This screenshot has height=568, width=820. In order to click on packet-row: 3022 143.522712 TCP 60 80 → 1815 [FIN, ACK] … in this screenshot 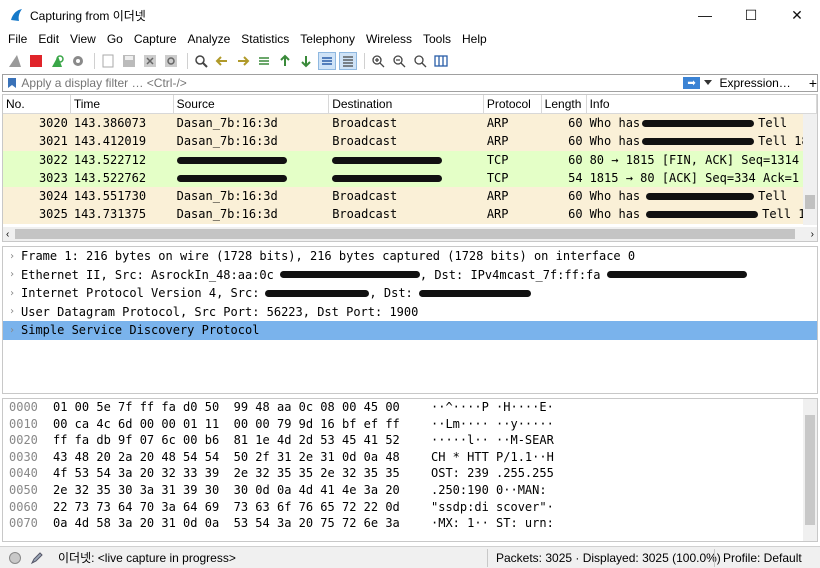, I will do `click(410, 159)`.